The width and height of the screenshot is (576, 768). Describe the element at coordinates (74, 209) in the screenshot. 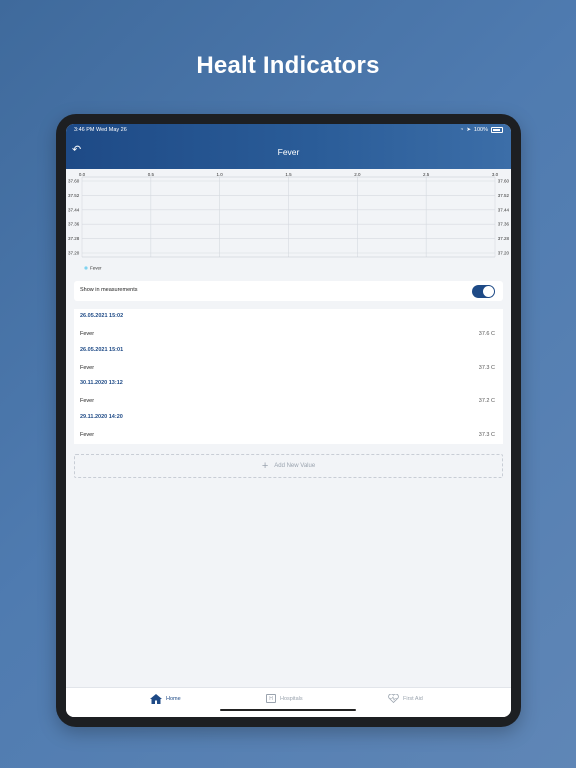

I see `y-tick-label-left: 37.44` at that location.